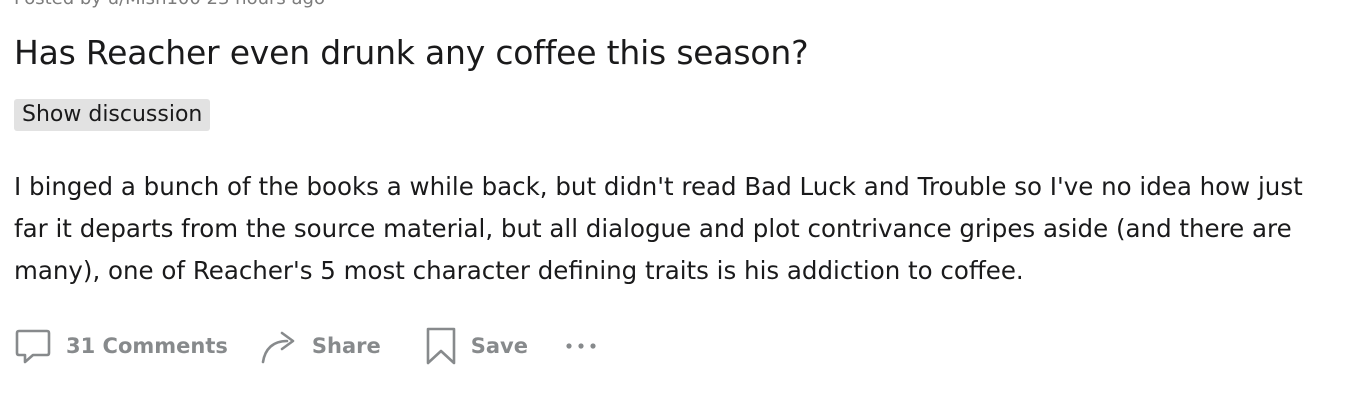  I want to click on share-label: Share, so click(346, 346).